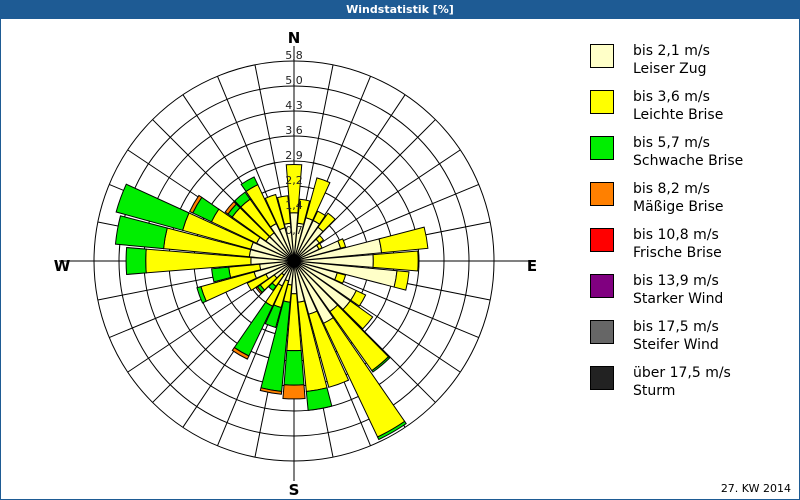  I want to click on legend-speed: bis 13,9 m/s, so click(676, 281).